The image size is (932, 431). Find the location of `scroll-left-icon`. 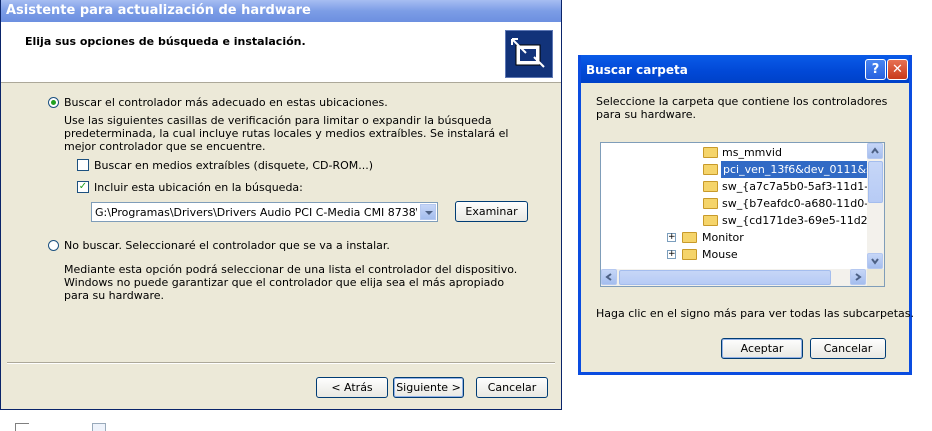

scroll-left-icon is located at coordinates (609, 277).